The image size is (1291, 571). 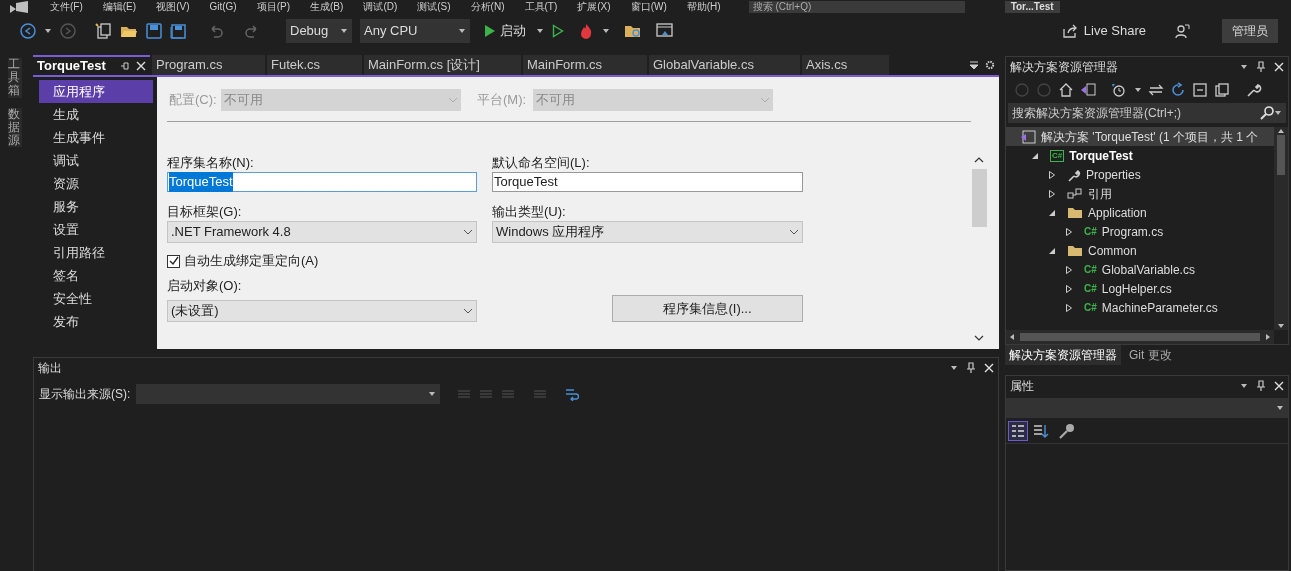 I want to click on menu-item: 工具(T), so click(x=541, y=6).